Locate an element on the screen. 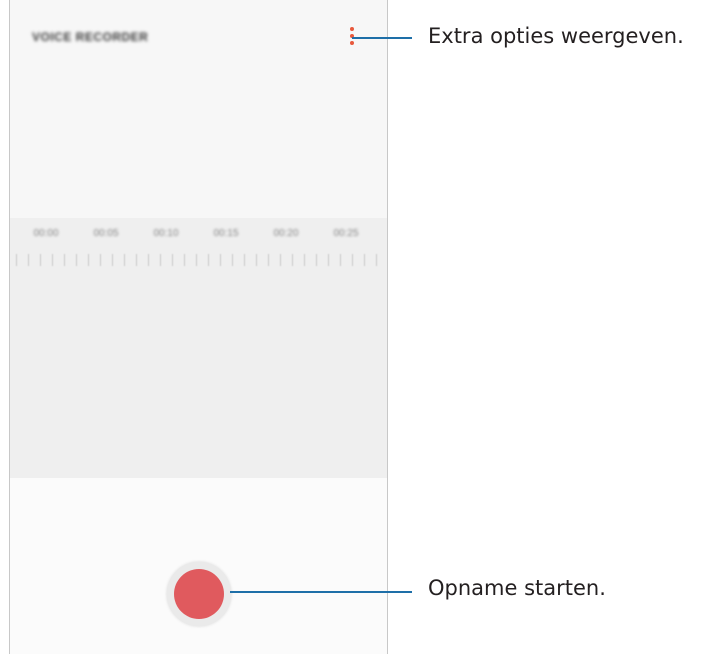 This screenshot has height=654, width=704. callout-line-more-options is located at coordinates (382, 38).